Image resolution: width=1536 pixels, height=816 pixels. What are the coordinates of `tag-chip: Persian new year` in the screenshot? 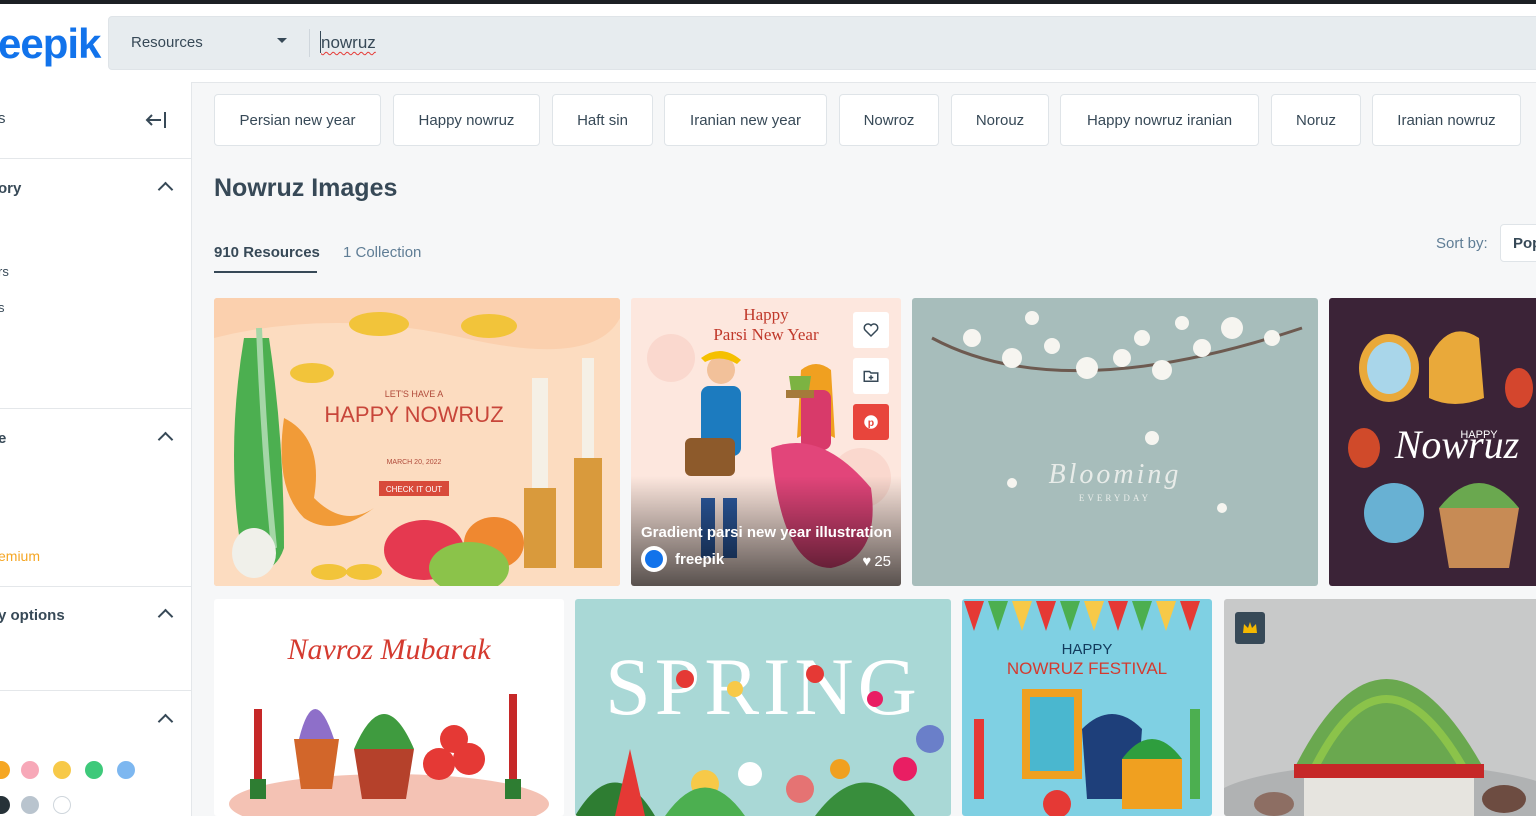 It's located at (297, 120).